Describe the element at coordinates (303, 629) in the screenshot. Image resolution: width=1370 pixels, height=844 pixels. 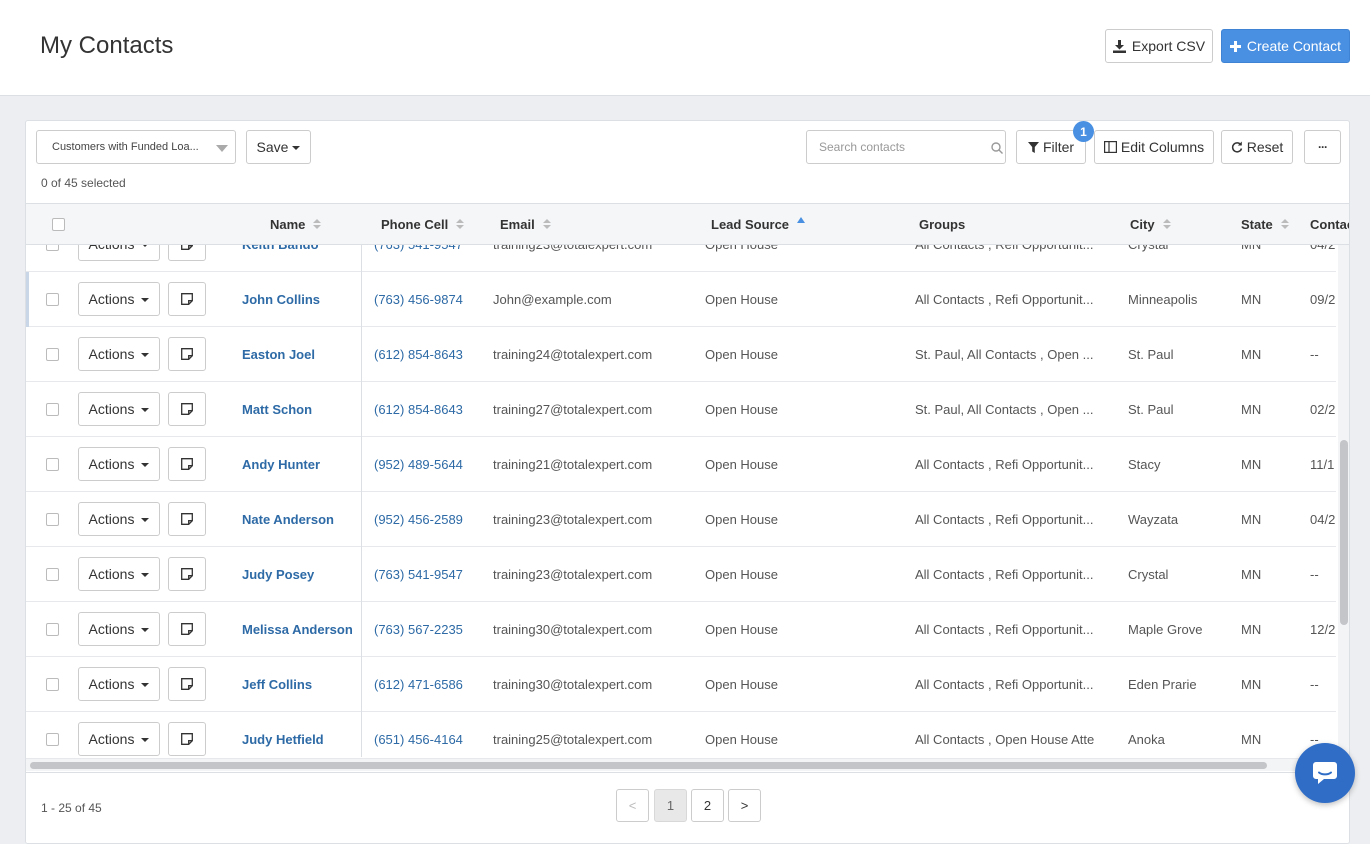
I see `contact-name-link: Melissa Anderson` at that location.